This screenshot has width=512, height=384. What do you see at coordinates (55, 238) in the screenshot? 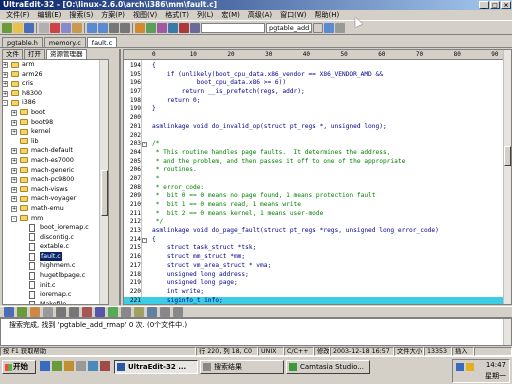
I see `tree-item: discontig.c` at bounding box center [55, 238].